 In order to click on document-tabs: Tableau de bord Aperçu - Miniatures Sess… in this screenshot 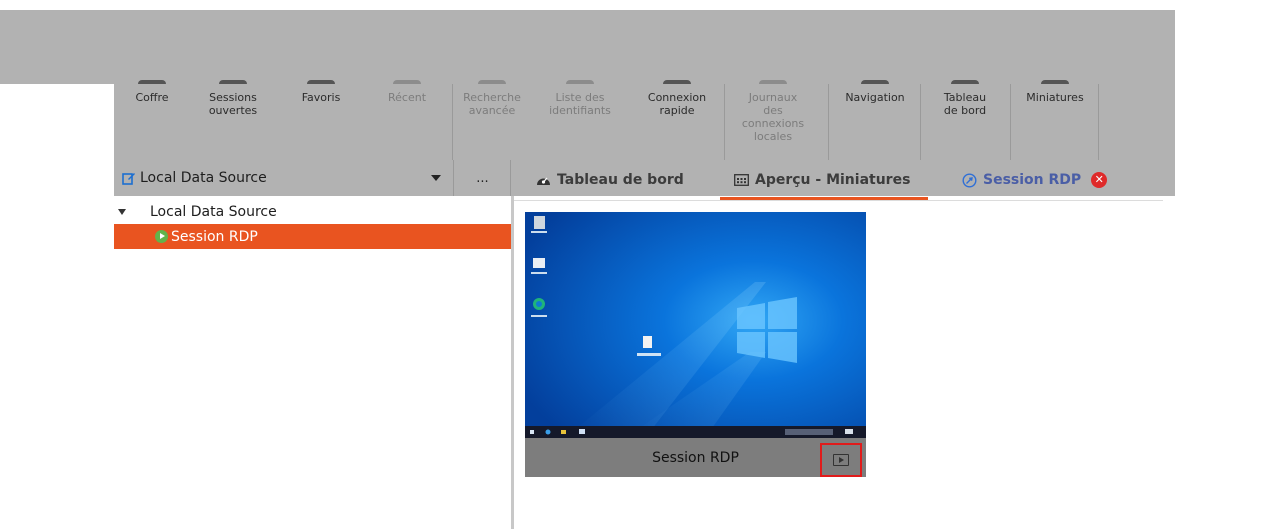, I will do `click(843, 180)`.